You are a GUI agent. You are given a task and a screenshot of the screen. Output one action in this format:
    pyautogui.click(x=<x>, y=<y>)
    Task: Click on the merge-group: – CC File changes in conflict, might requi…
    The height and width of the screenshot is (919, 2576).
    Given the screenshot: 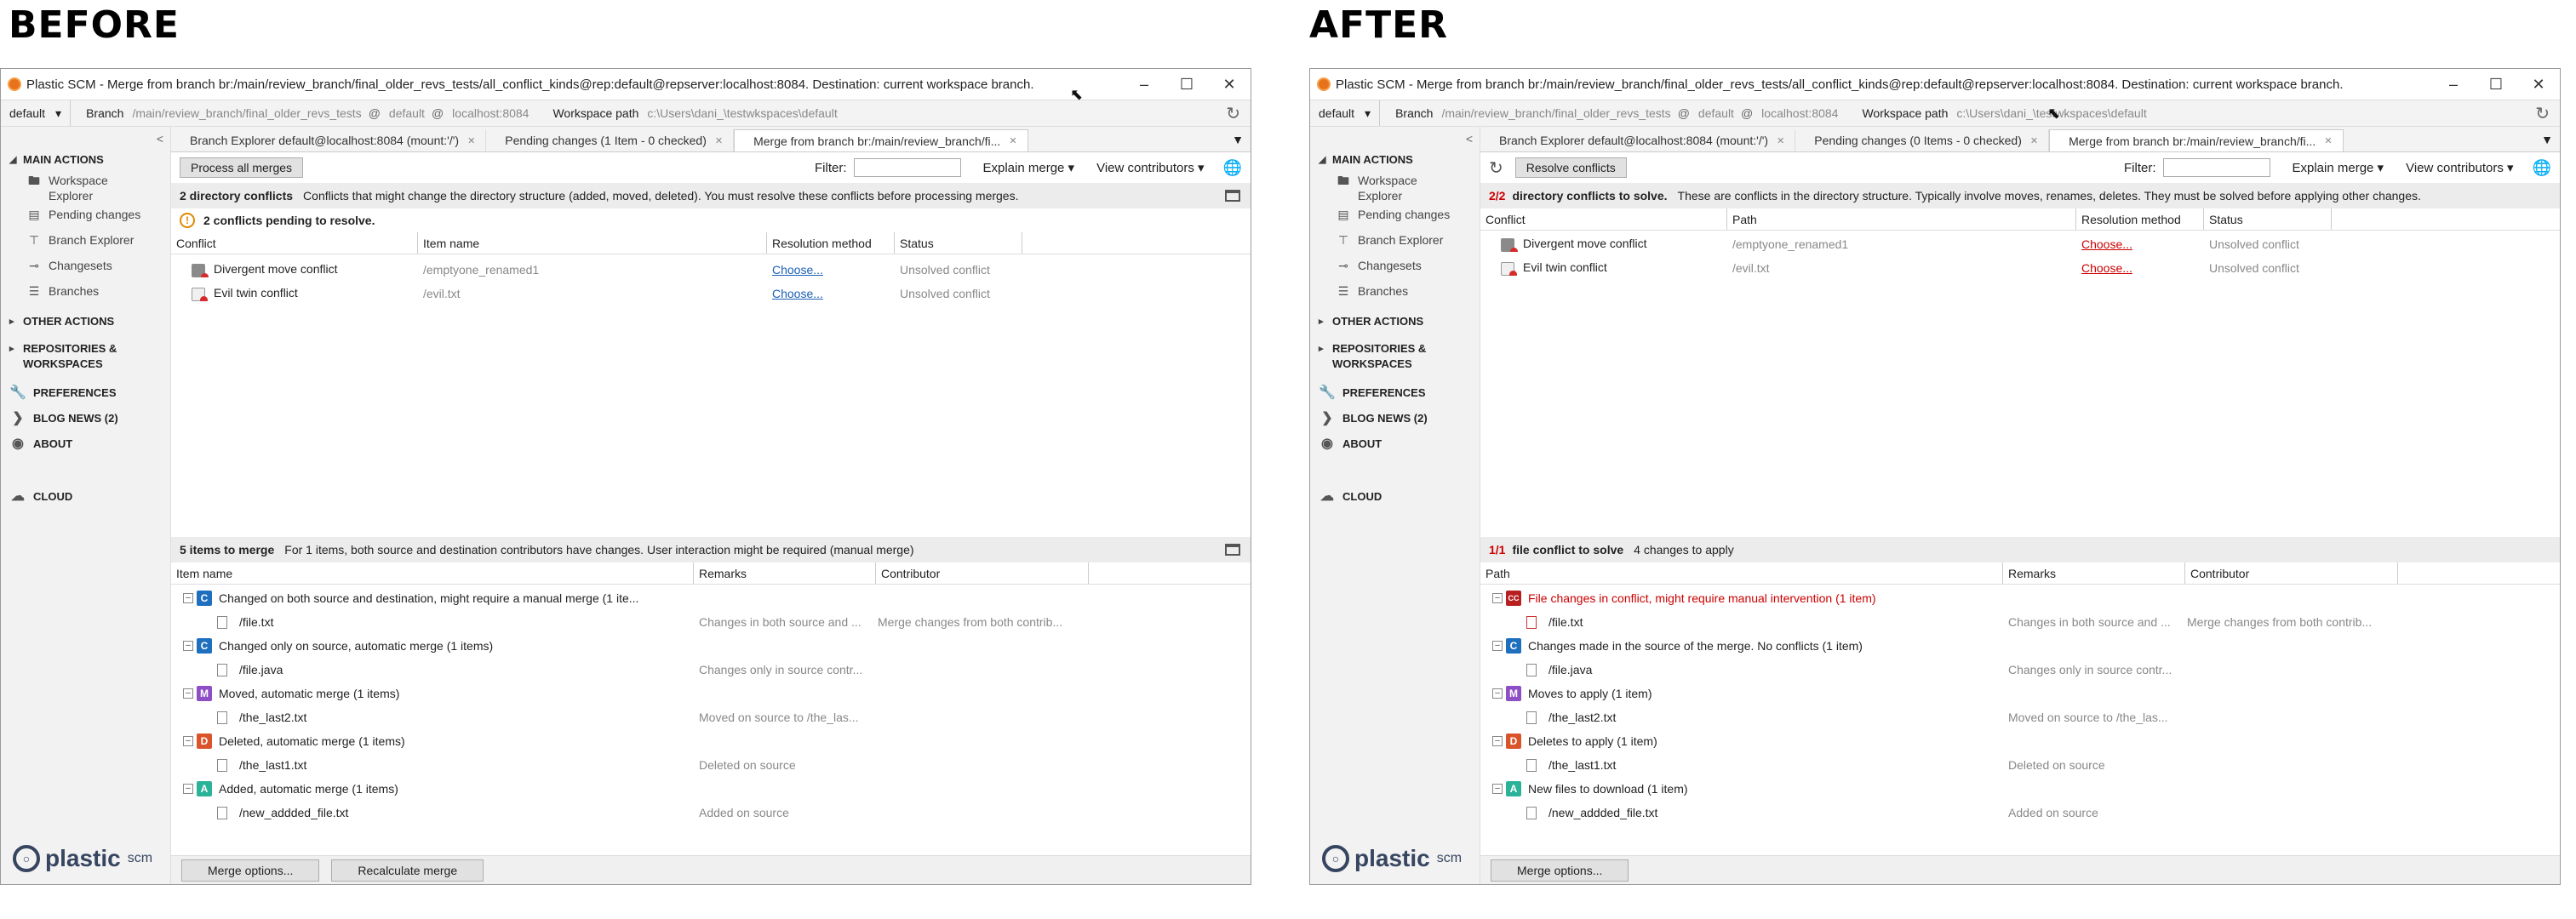 What is the action you would take?
    pyautogui.click(x=2020, y=598)
    